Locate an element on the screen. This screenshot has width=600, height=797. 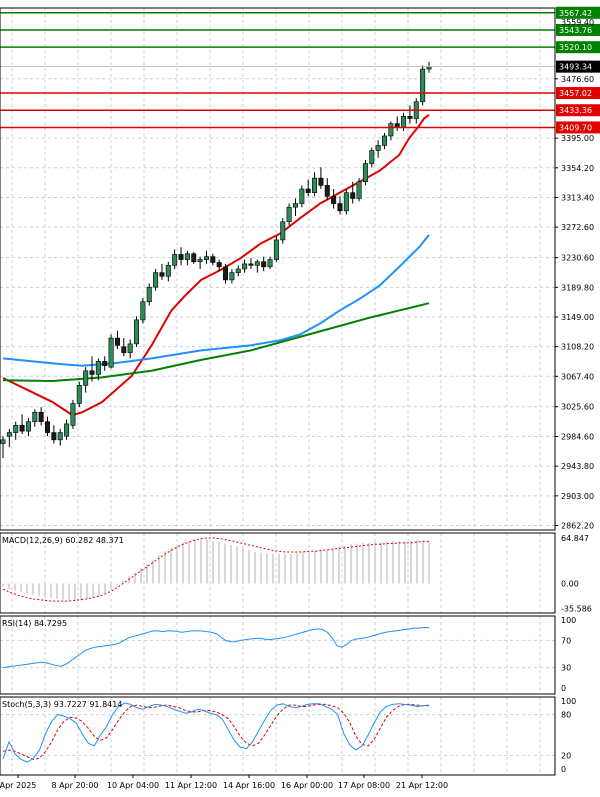
rsi-y-label: 70 is located at coordinates (566, 640).